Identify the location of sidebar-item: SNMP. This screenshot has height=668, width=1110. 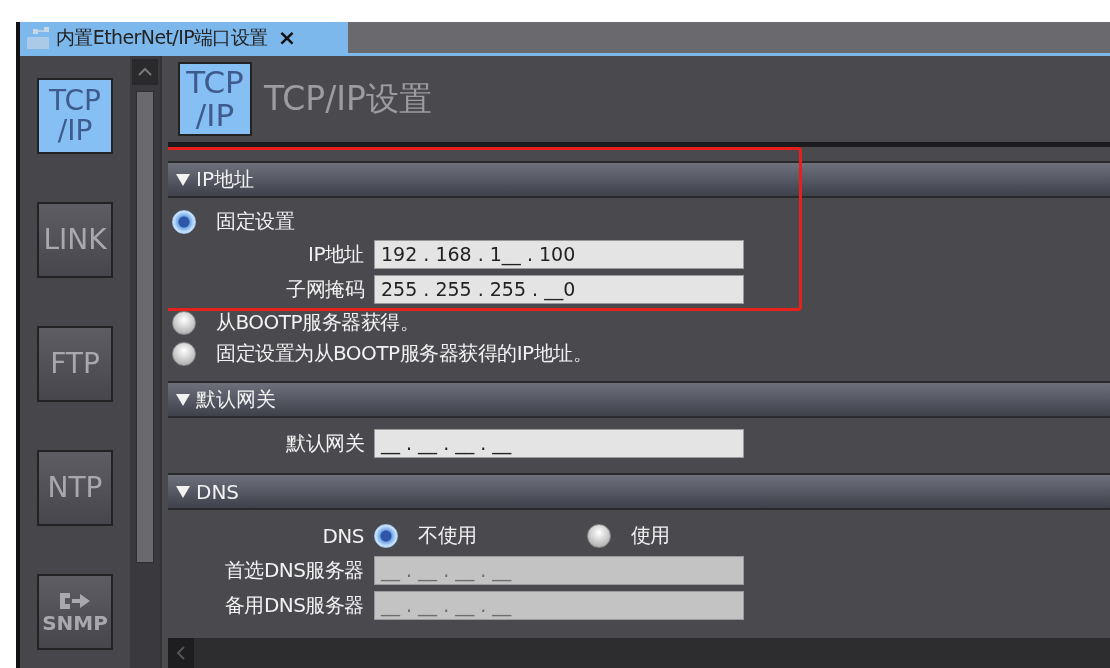
(75, 612).